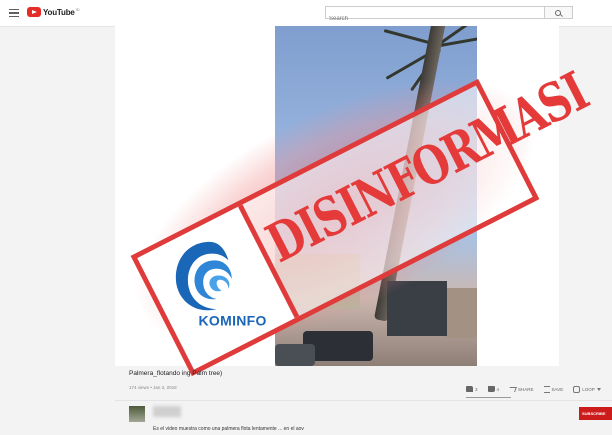 This screenshot has height=435, width=612. I want to click on loop-label: LOOP, so click(588, 389).